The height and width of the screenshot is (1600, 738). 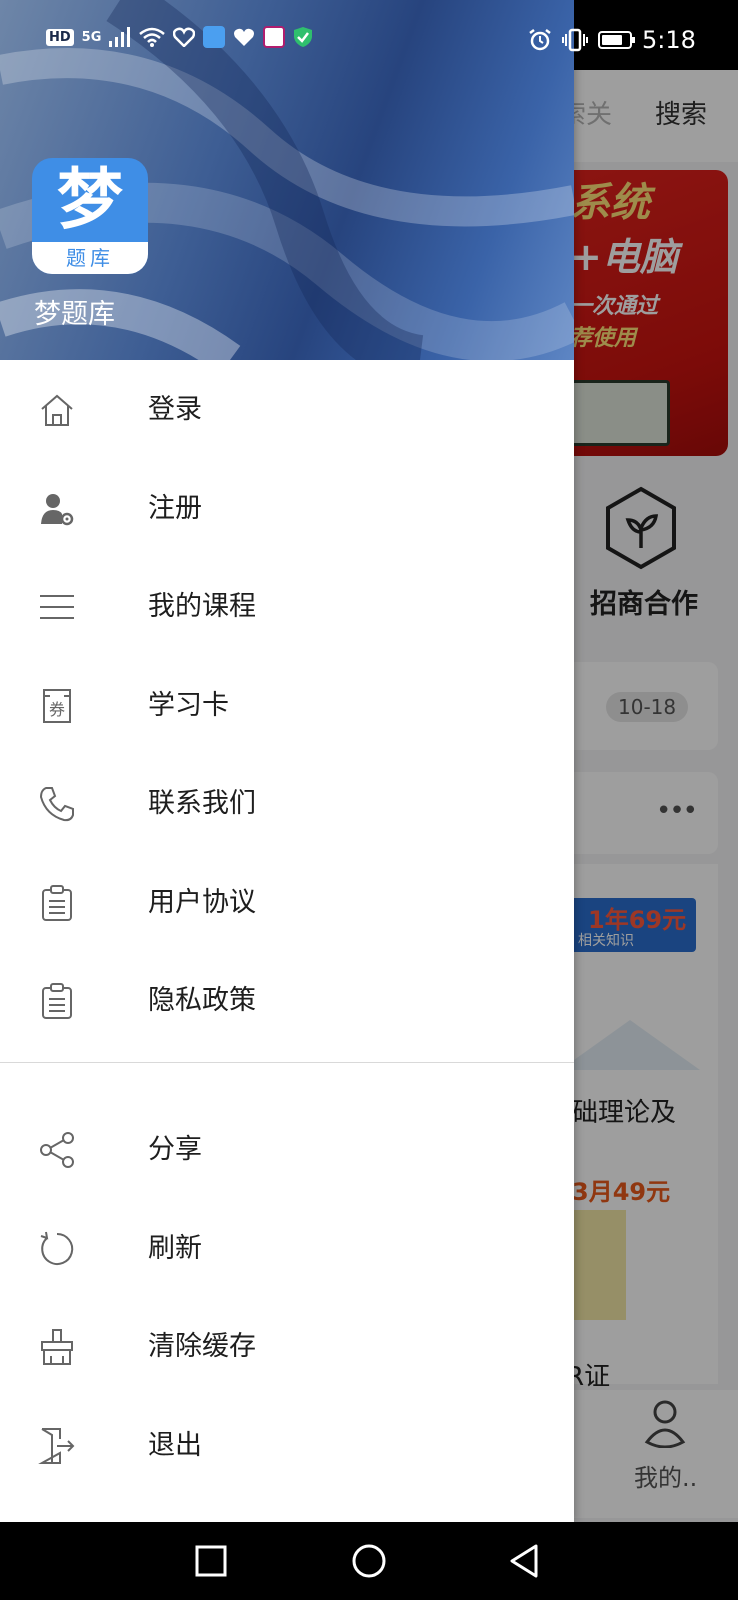 What do you see at coordinates (175, 1248) in the screenshot?
I see `menu-item-label: 刷新` at bounding box center [175, 1248].